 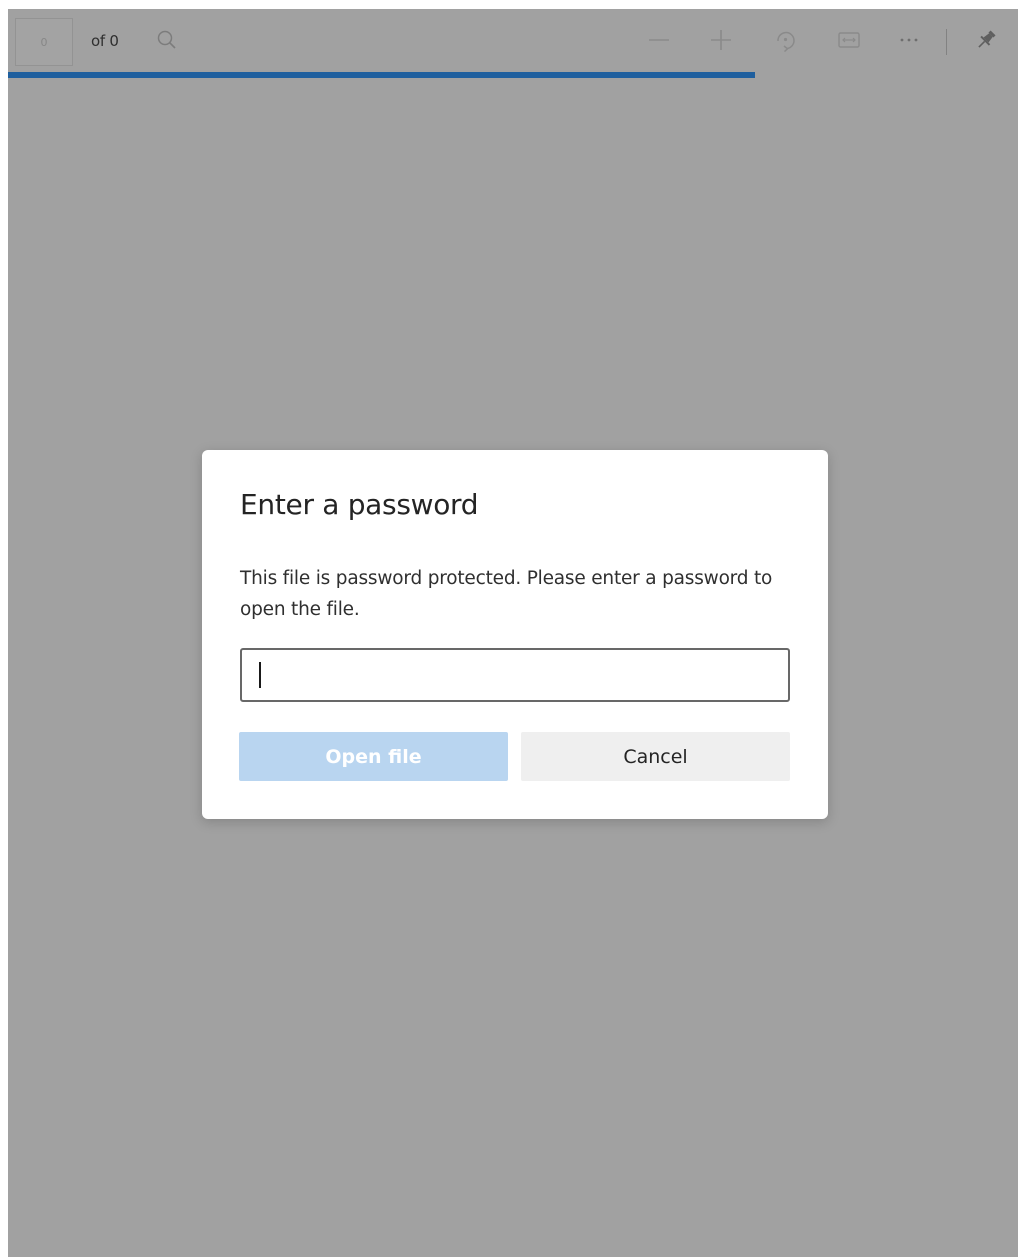 What do you see at coordinates (373, 756) in the screenshot?
I see `open-file-button: Open file` at bounding box center [373, 756].